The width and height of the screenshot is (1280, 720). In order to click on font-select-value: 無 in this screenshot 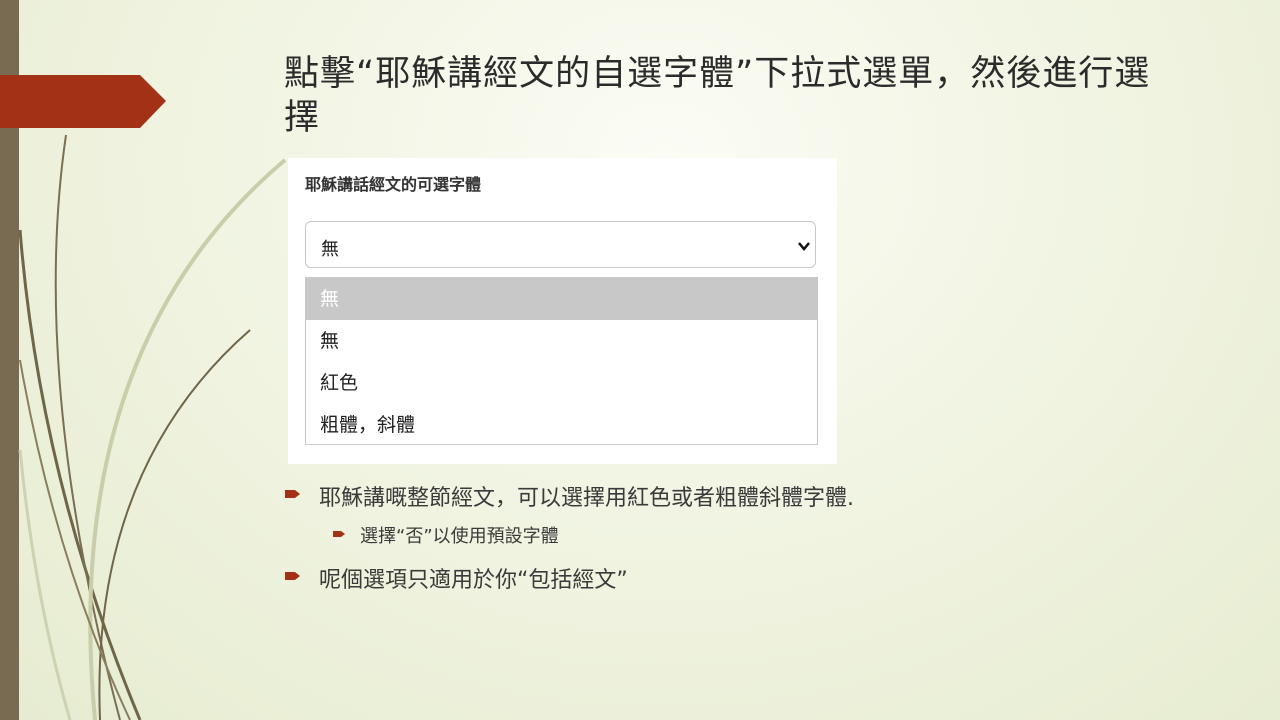, I will do `click(330, 249)`.